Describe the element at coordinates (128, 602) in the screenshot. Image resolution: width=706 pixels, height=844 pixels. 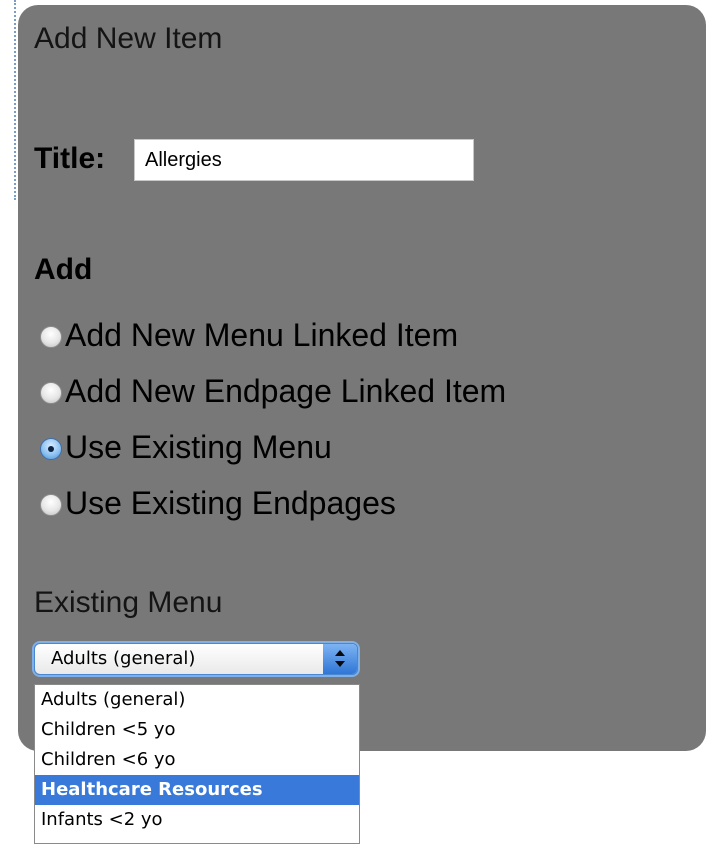
I see `existing-menu-heading: Existing Menu` at that location.